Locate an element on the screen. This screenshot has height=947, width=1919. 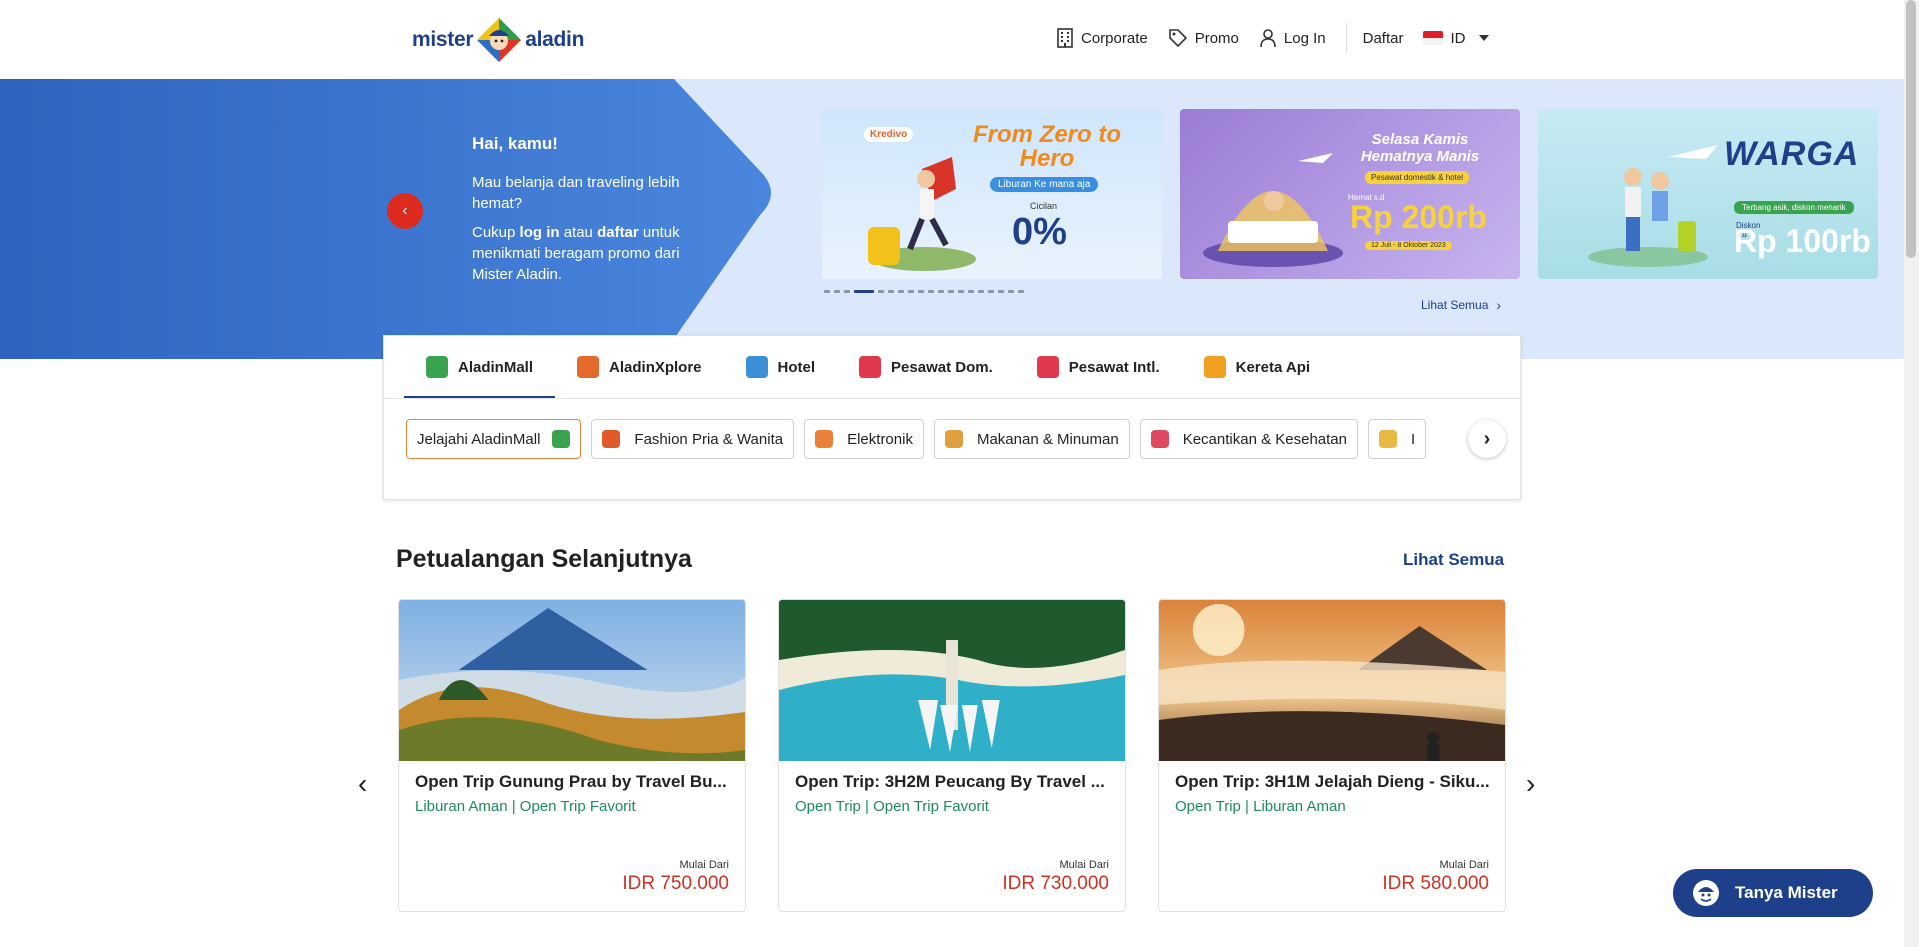
nav-login: Log In is located at coordinates (1292, 38).